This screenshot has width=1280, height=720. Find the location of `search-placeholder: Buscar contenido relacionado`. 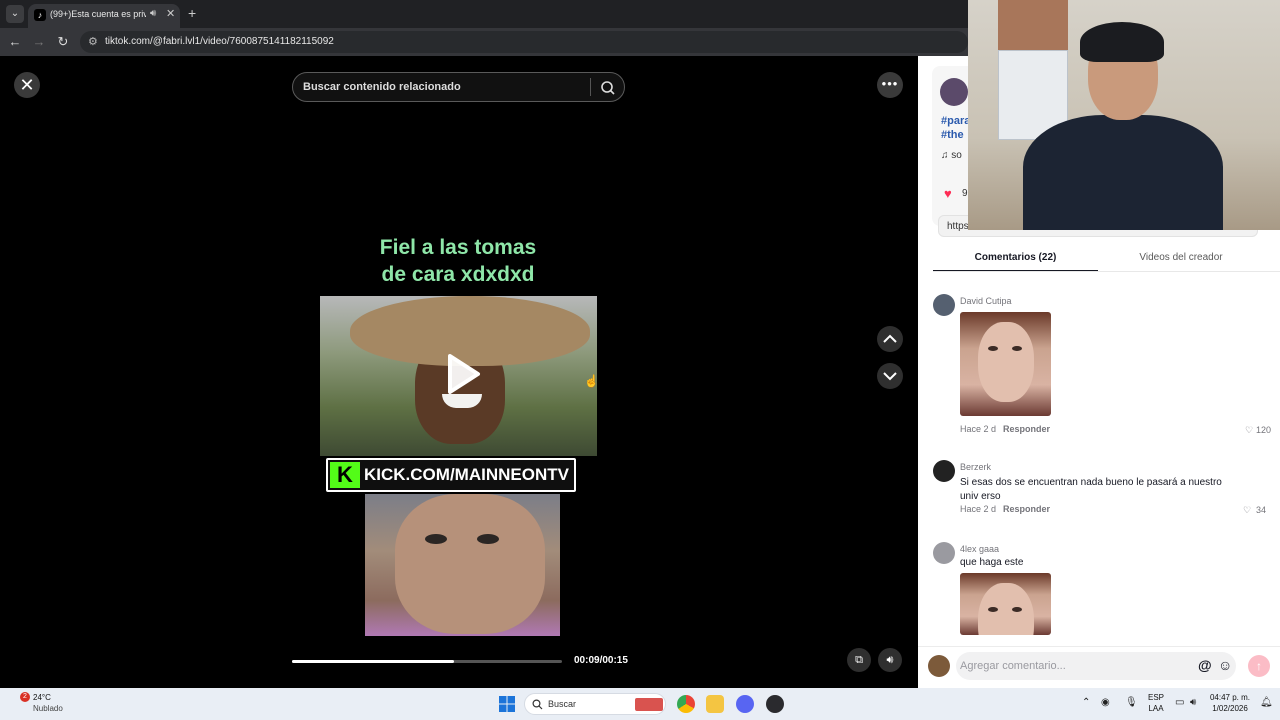

search-placeholder: Buscar contenido relacionado is located at coordinates (382, 87).